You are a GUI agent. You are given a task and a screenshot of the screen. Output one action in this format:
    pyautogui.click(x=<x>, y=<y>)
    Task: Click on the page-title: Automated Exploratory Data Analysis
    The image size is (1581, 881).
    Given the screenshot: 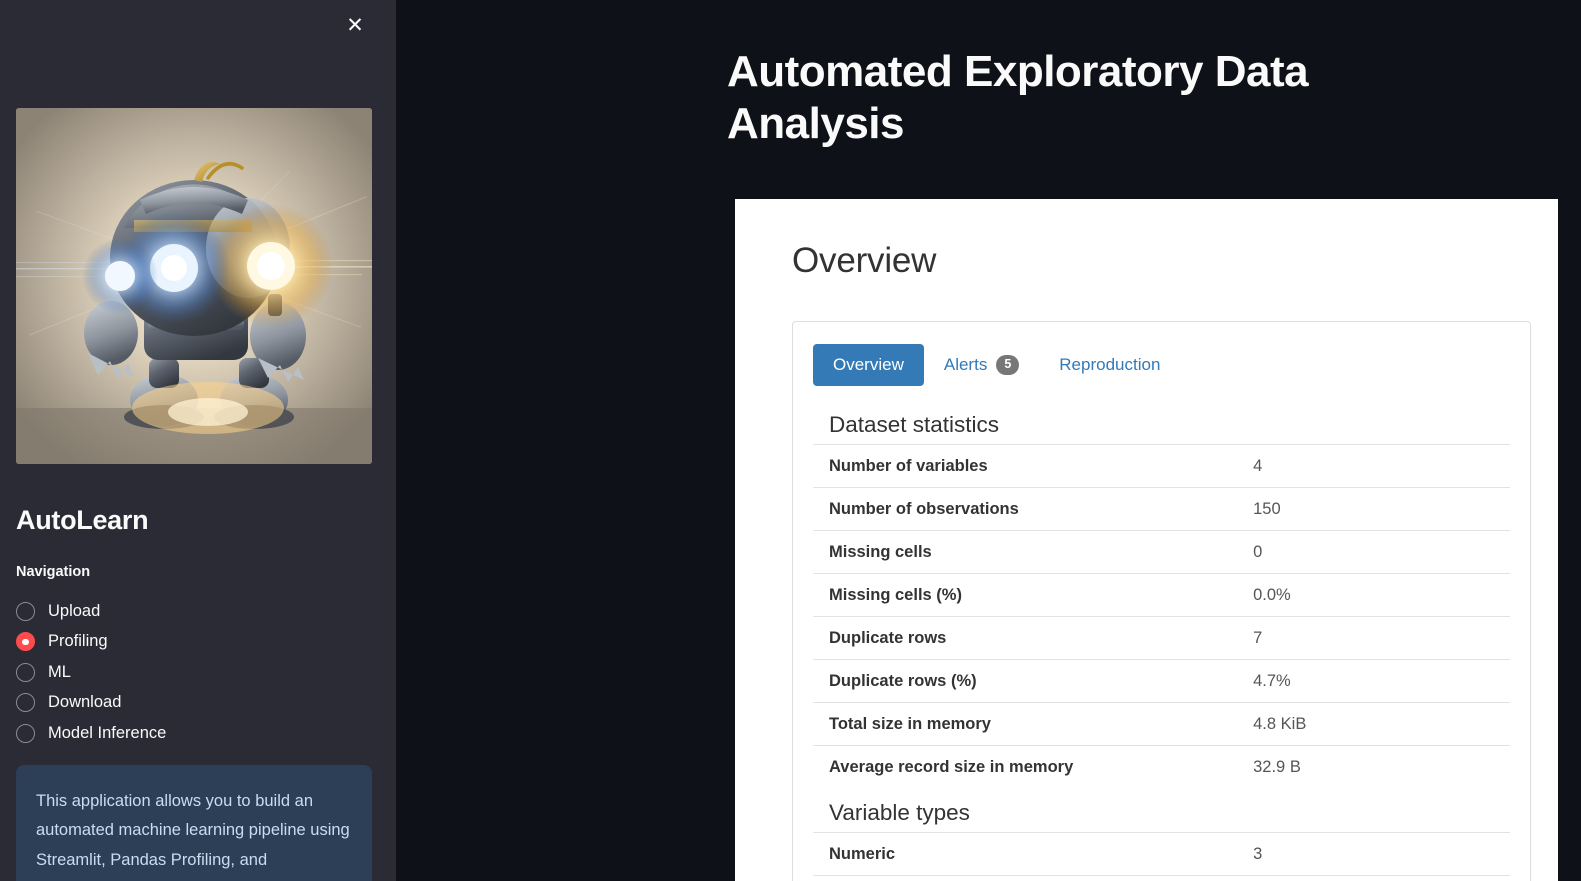 What is the action you would take?
    pyautogui.click(x=1018, y=97)
    